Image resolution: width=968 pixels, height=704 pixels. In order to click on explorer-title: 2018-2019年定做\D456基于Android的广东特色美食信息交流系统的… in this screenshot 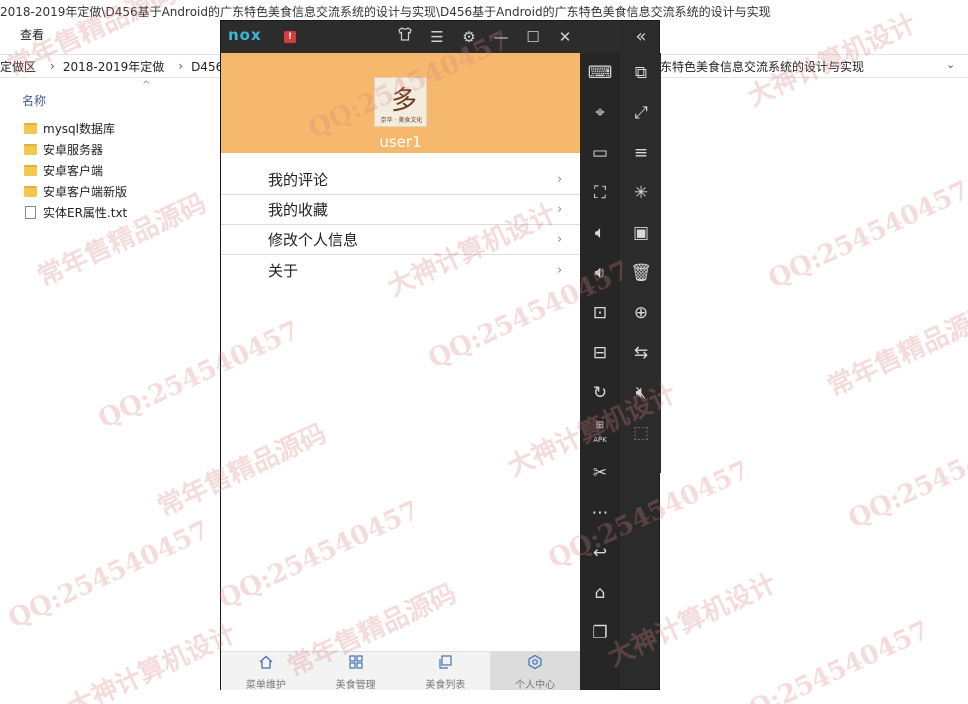, I will do `click(385, 12)`.